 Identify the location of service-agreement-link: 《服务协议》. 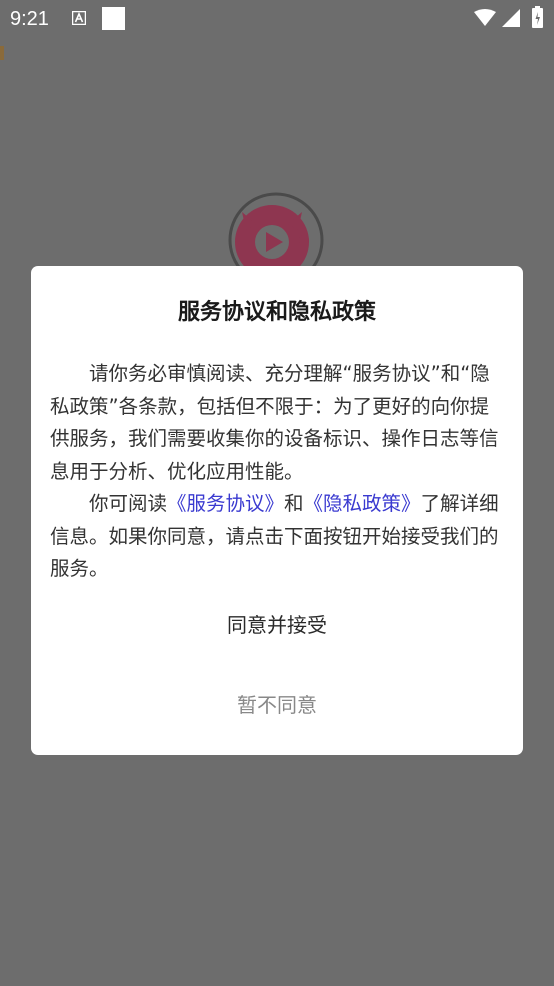
(225, 503).